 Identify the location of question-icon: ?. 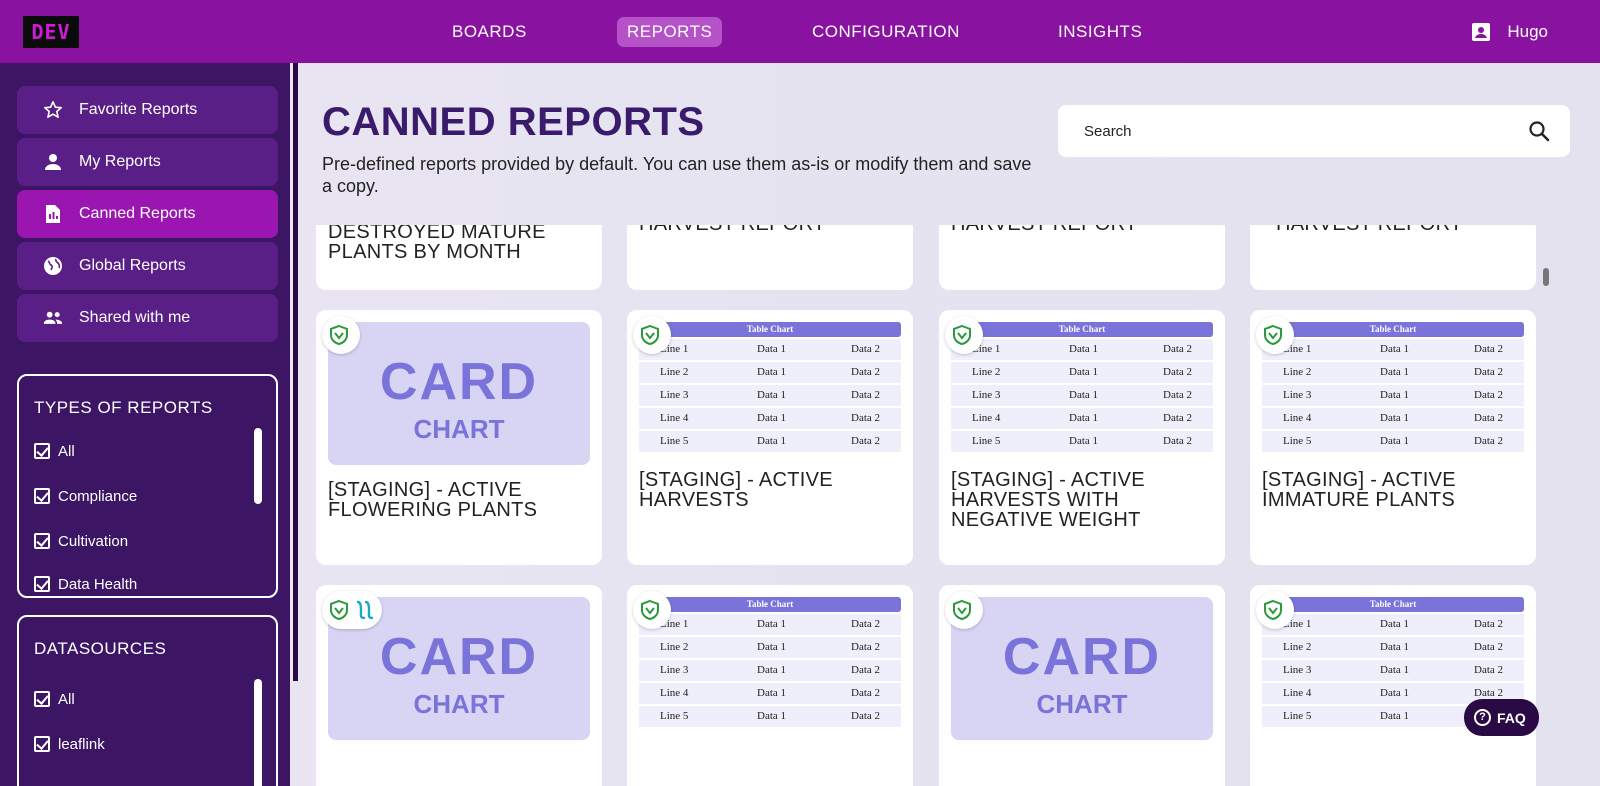
(1482, 717).